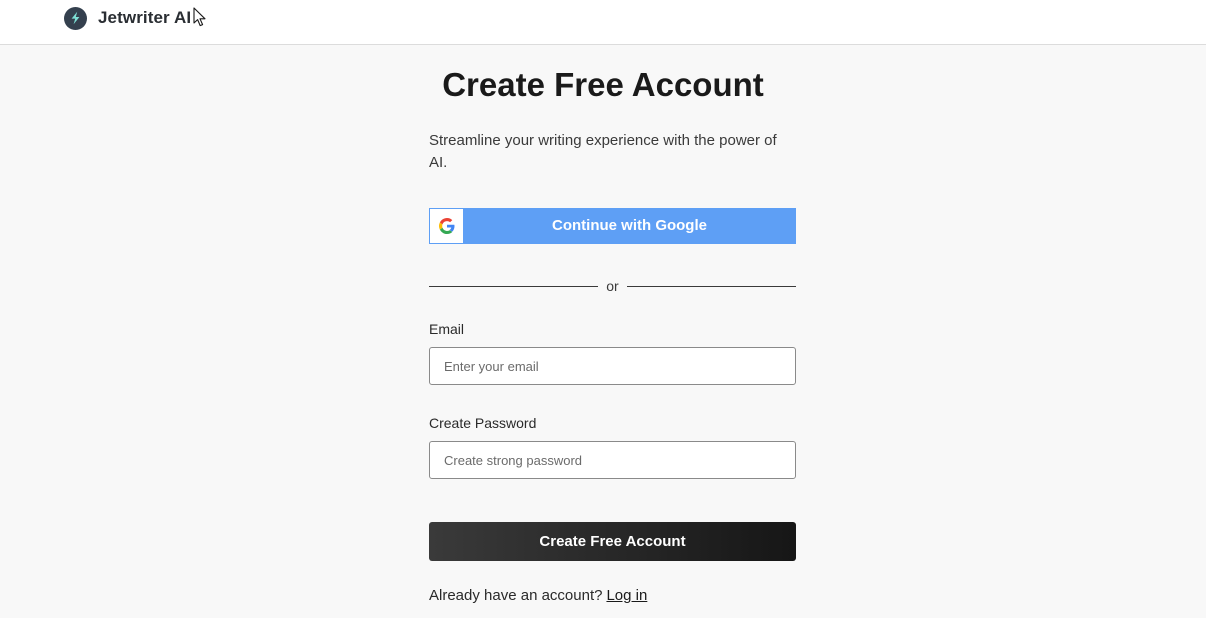 The height and width of the screenshot is (618, 1206). What do you see at coordinates (447, 329) in the screenshot?
I see `email-label: Email` at bounding box center [447, 329].